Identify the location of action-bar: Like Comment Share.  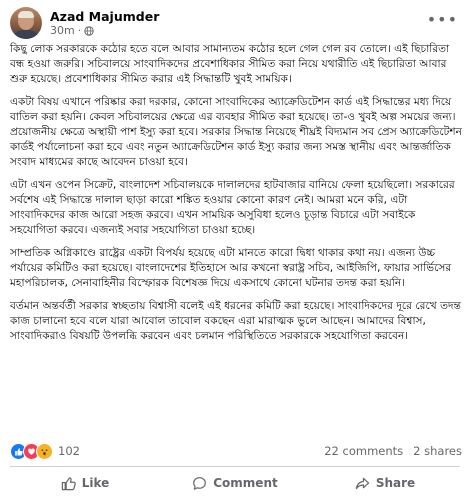
(235, 483).